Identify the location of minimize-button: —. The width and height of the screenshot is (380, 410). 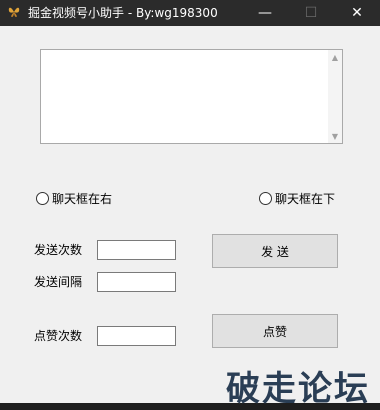
(265, 13).